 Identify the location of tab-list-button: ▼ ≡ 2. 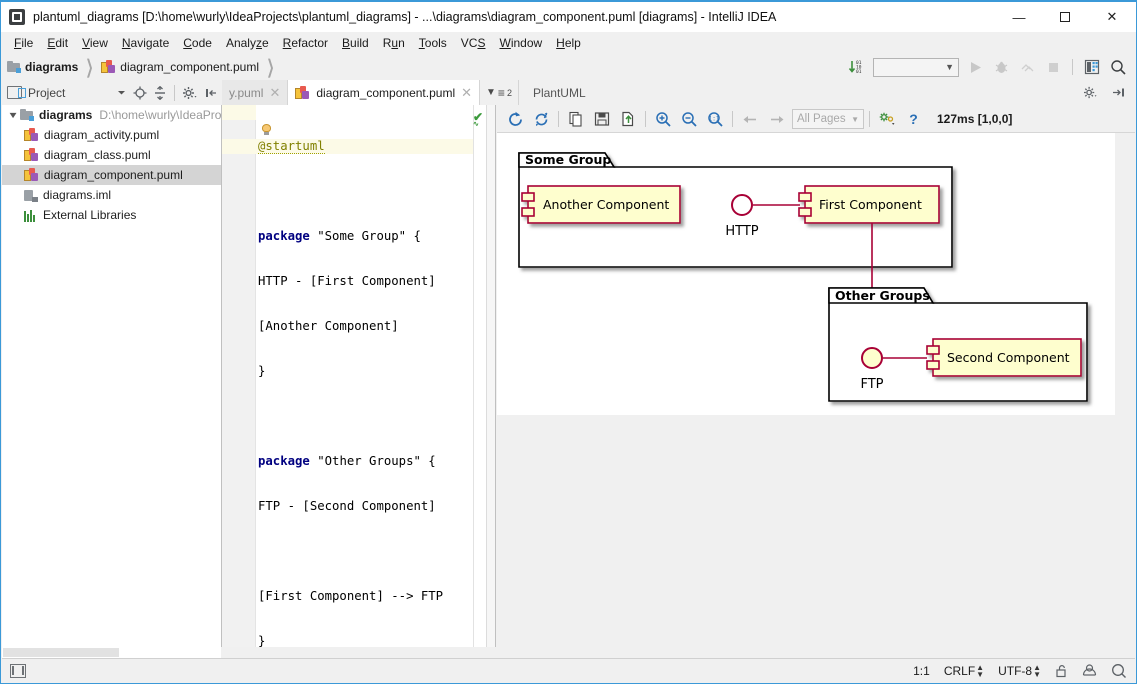
(499, 92).